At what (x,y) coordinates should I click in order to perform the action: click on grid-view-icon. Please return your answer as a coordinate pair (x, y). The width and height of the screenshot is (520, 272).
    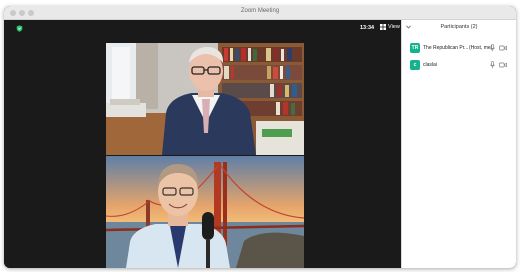
    Looking at the image, I should click on (383, 27).